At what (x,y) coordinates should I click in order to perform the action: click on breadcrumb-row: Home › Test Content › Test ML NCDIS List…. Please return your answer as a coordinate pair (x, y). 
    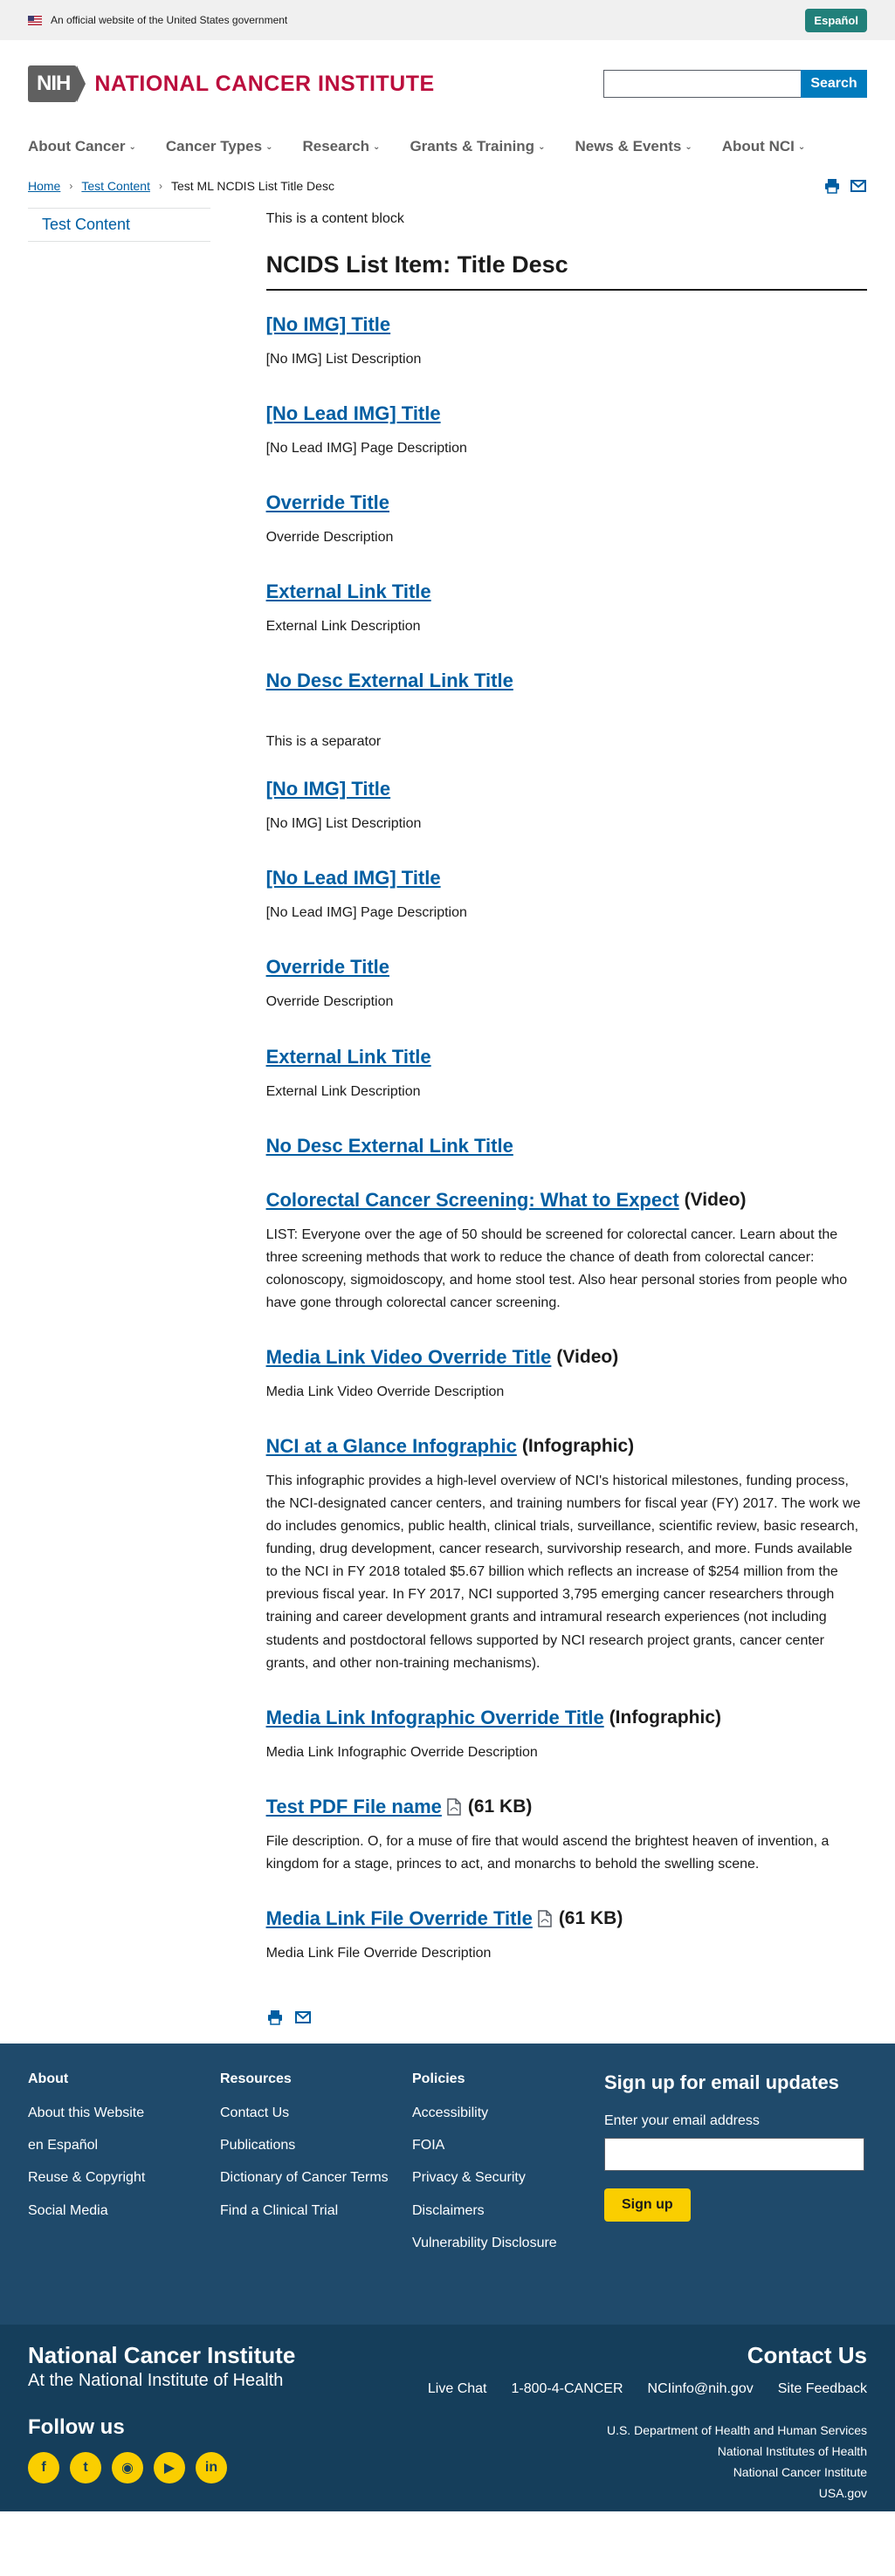
    Looking at the image, I should click on (447, 186).